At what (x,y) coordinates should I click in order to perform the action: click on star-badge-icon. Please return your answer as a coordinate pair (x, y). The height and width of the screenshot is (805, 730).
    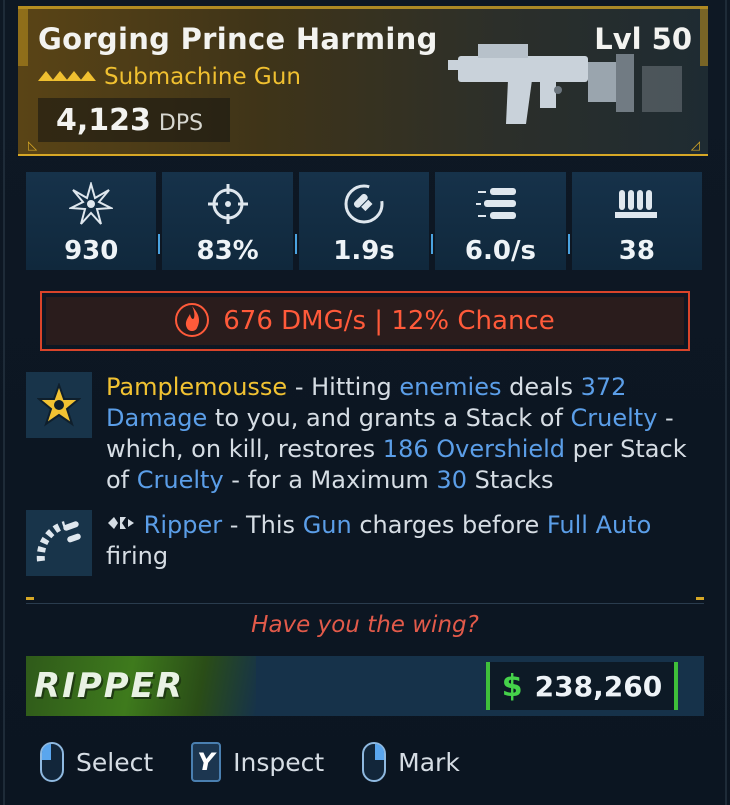
    Looking at the image, I should click on (59, 405).